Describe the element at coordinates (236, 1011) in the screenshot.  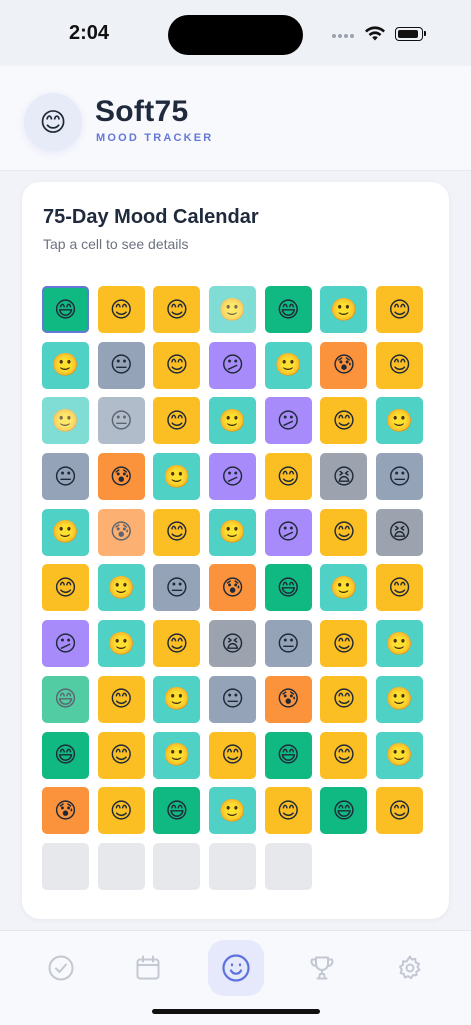
I see `home-indicator` at that location.